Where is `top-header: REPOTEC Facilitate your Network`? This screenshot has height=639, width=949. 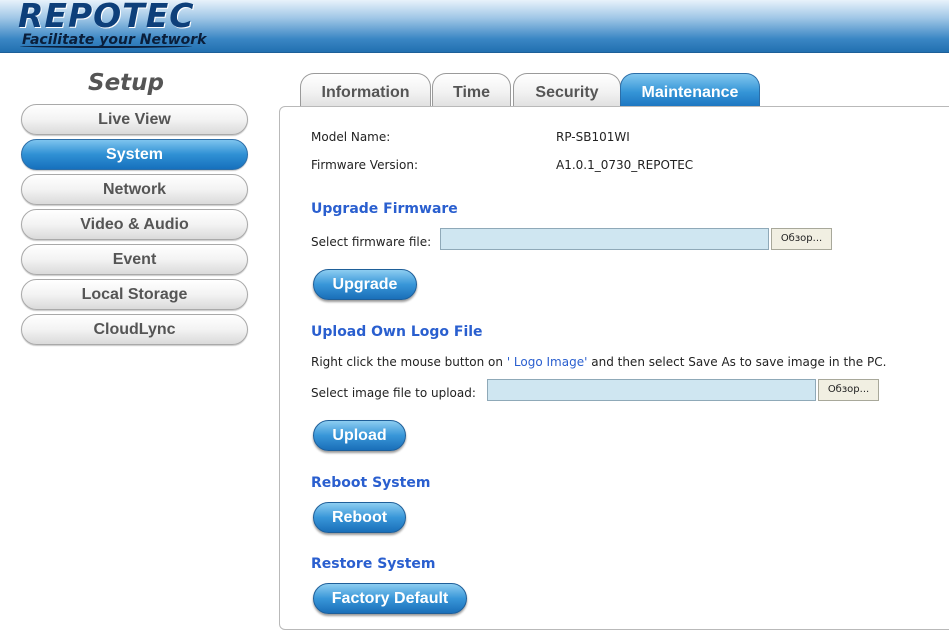
top-header: REPOTEC Facilitate your Network is located at coordinates (474, 26).